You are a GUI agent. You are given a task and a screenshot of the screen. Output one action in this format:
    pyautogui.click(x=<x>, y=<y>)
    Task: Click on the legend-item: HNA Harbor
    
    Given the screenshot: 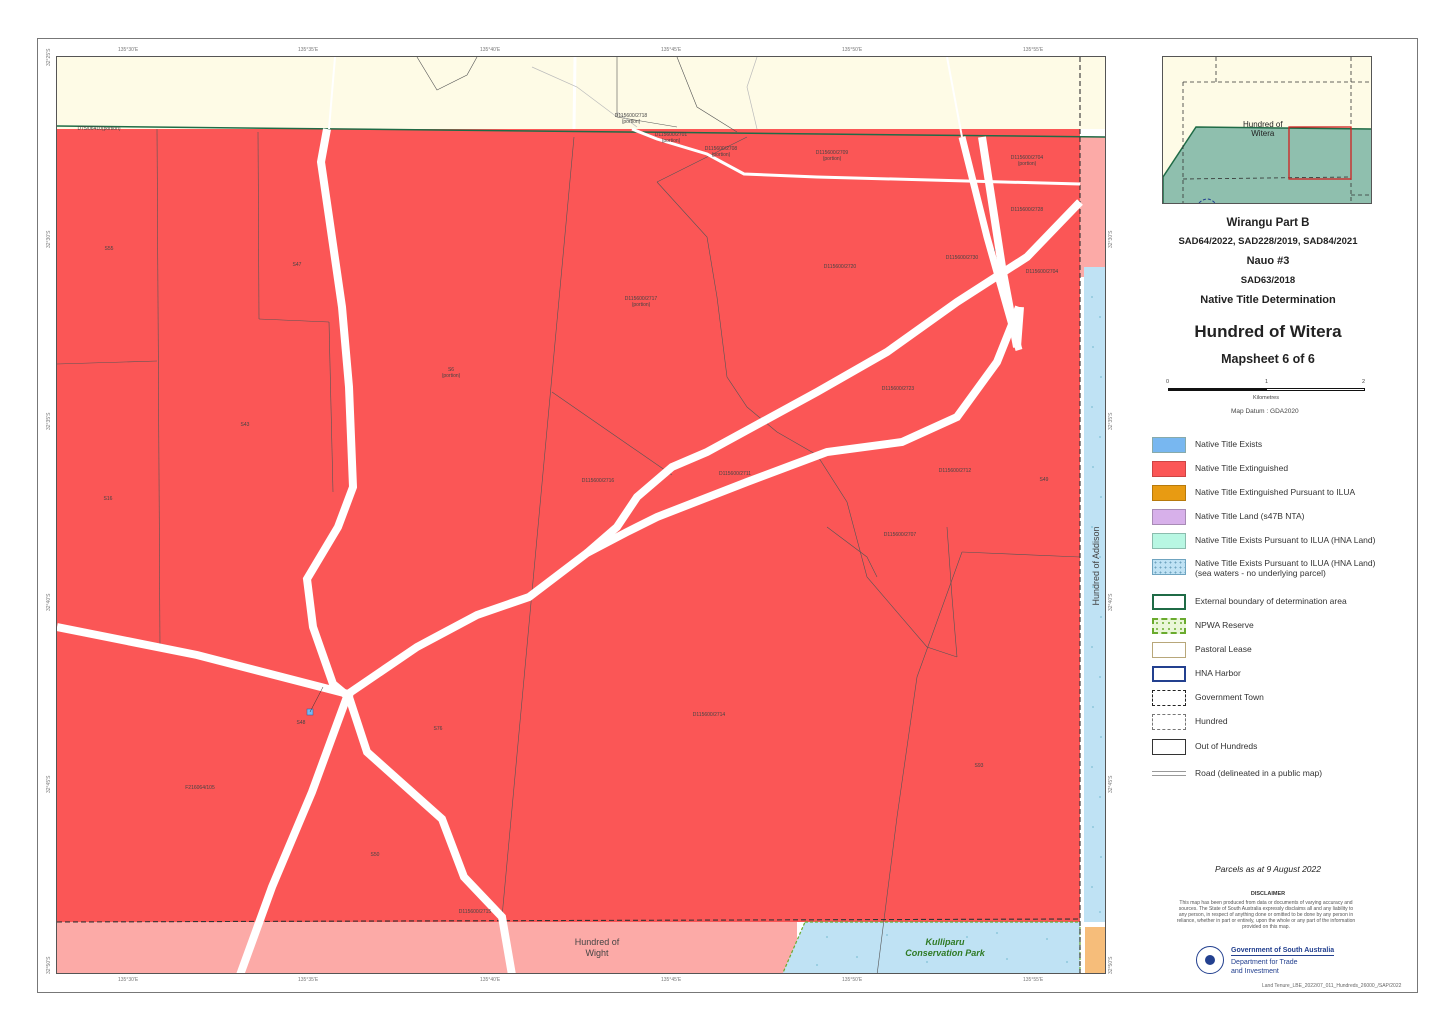 What is the action you would take?
    pyautogui.click(x=1277, y=675)
    